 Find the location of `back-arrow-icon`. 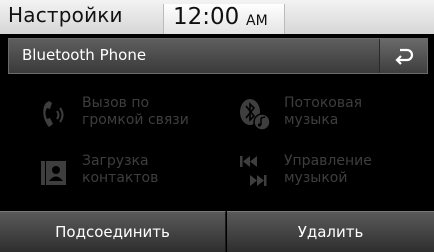

back-arrow-icon is located at coordinates (404, 56).